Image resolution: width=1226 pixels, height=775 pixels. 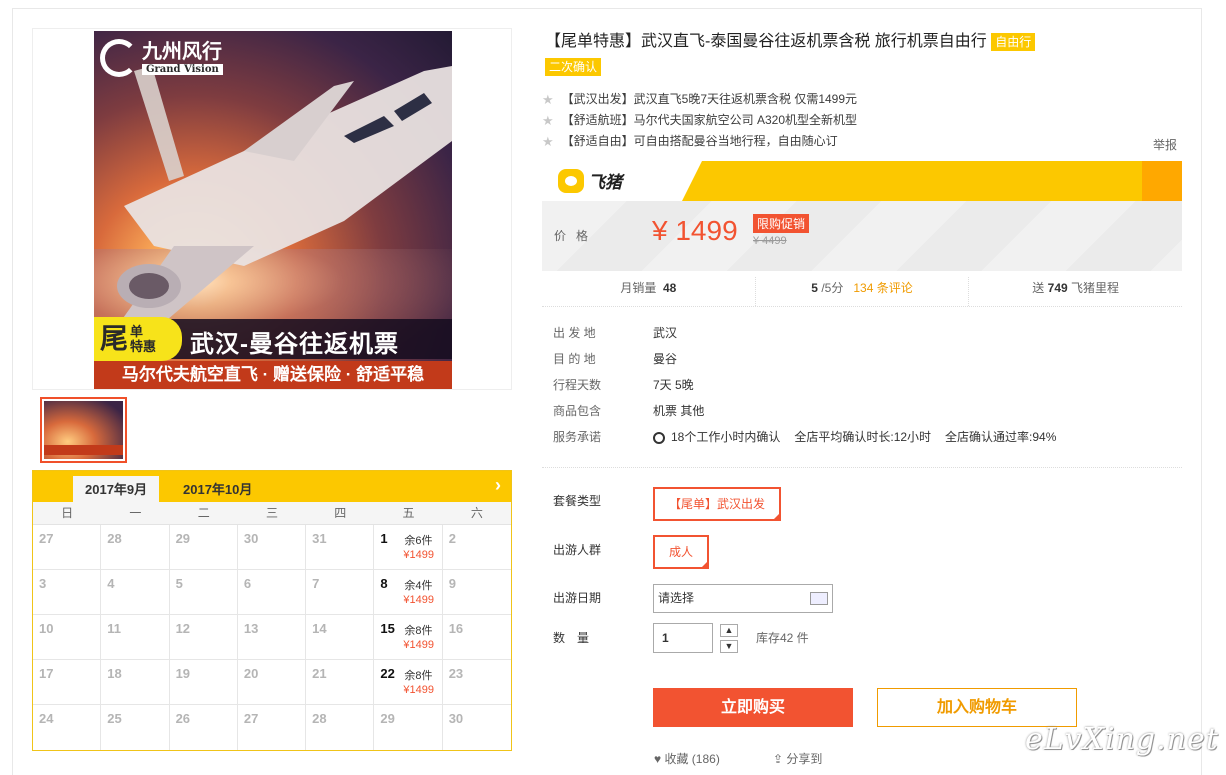 What do you see at coordinates (729, 646) in the screenshot?
I see `decrement-icon: ▼` at bounding box center [729, 646].